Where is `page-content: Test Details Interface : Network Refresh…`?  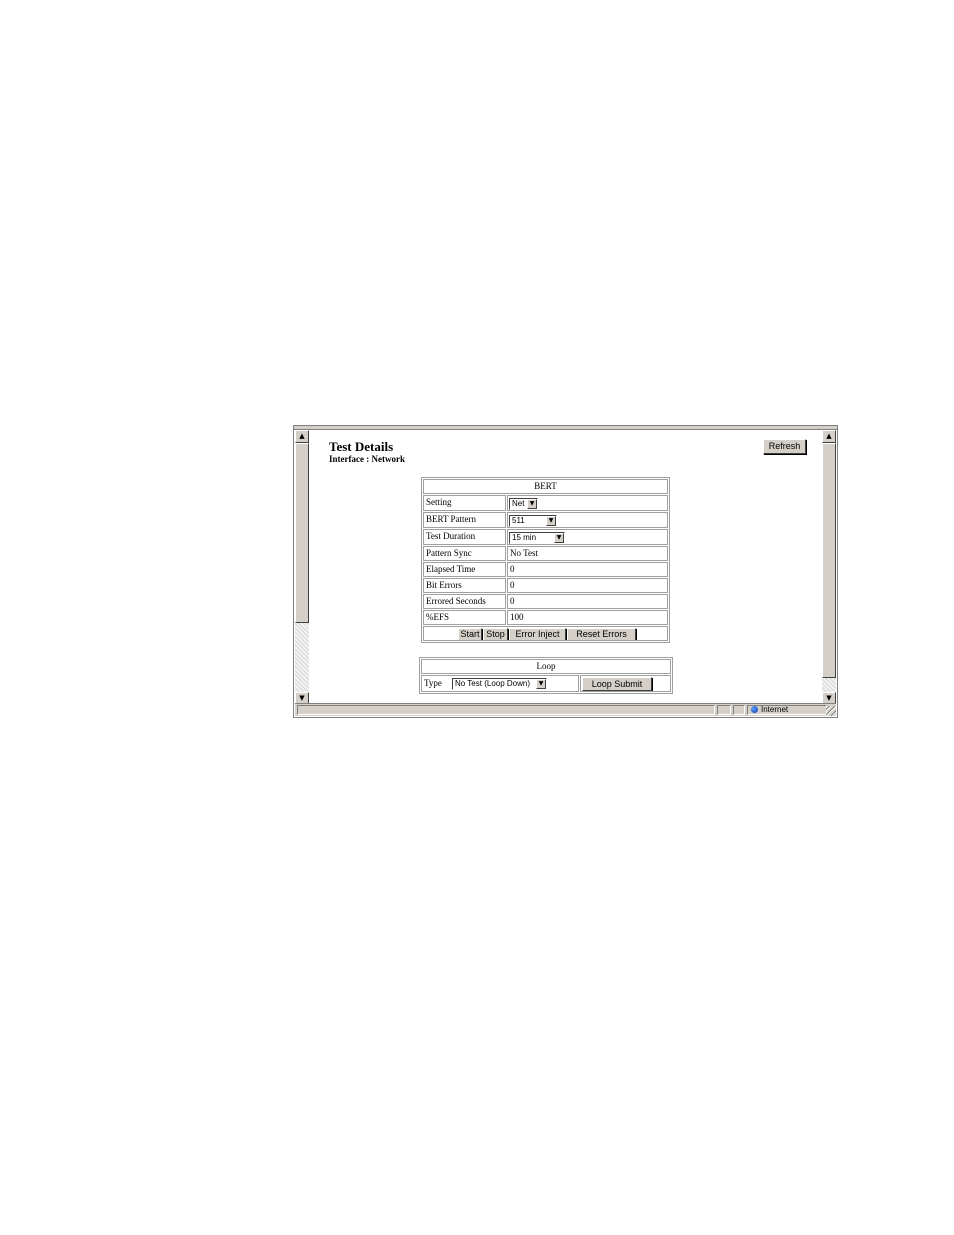
page-content: Test Details Interface : Network Refresh… is located at coordinates (565, 567).